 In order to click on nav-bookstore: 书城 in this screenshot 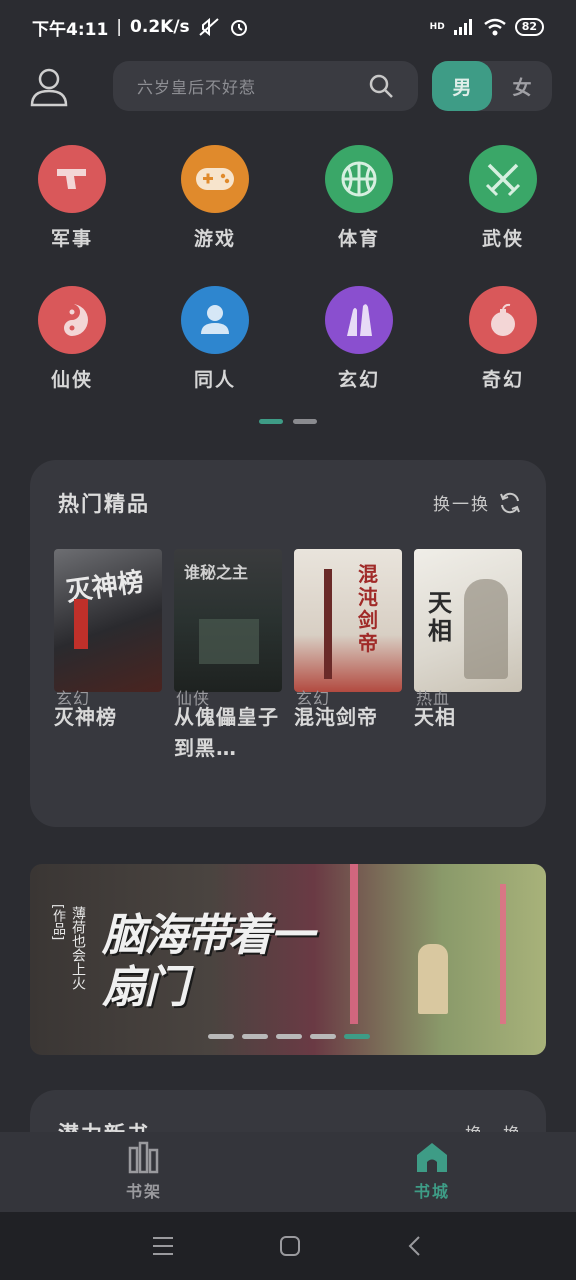, I will do `click(432, 1172)`.